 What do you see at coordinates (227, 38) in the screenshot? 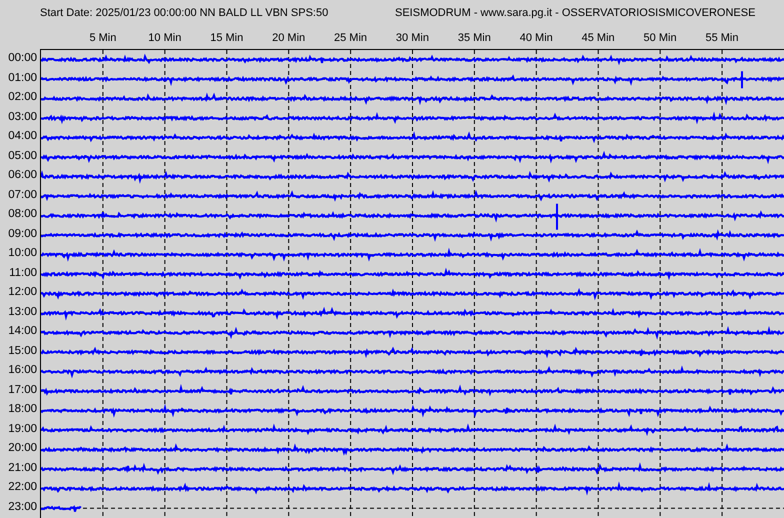
I see `minute-label: 15 Min` at bounding box center [227, 38].